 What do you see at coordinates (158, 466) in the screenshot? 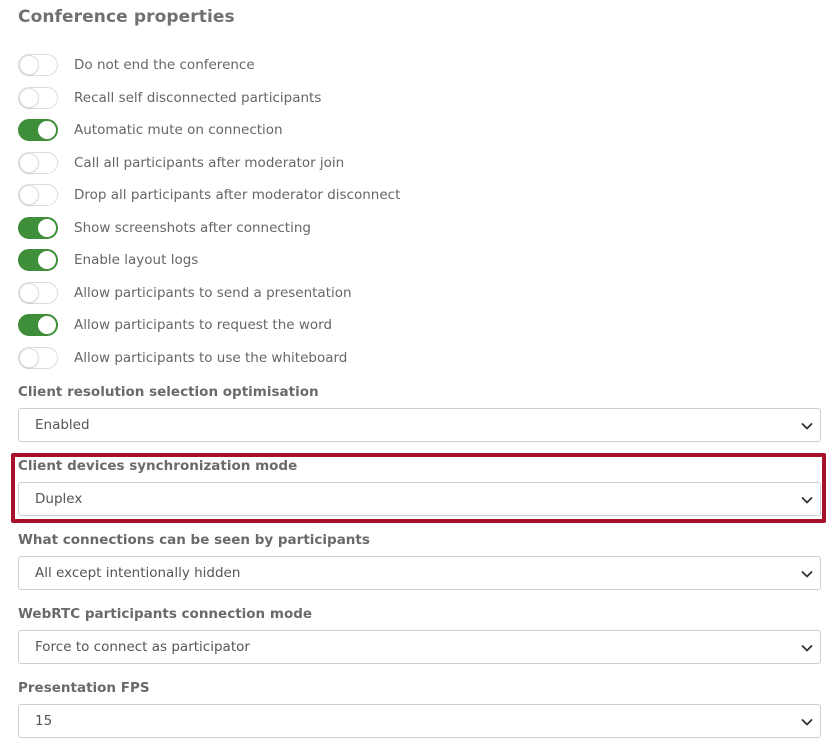
I see `sync-mode-label: Client devices synchronization mode` at bounding box center [158, 466].